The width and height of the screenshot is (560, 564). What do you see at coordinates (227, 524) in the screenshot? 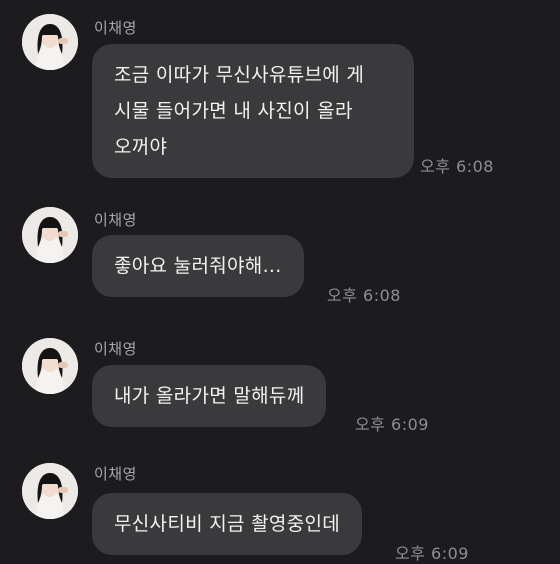
I see `message-bubble: 무신사티비 지금 촬영중인데` at bounding box center [227, 524].